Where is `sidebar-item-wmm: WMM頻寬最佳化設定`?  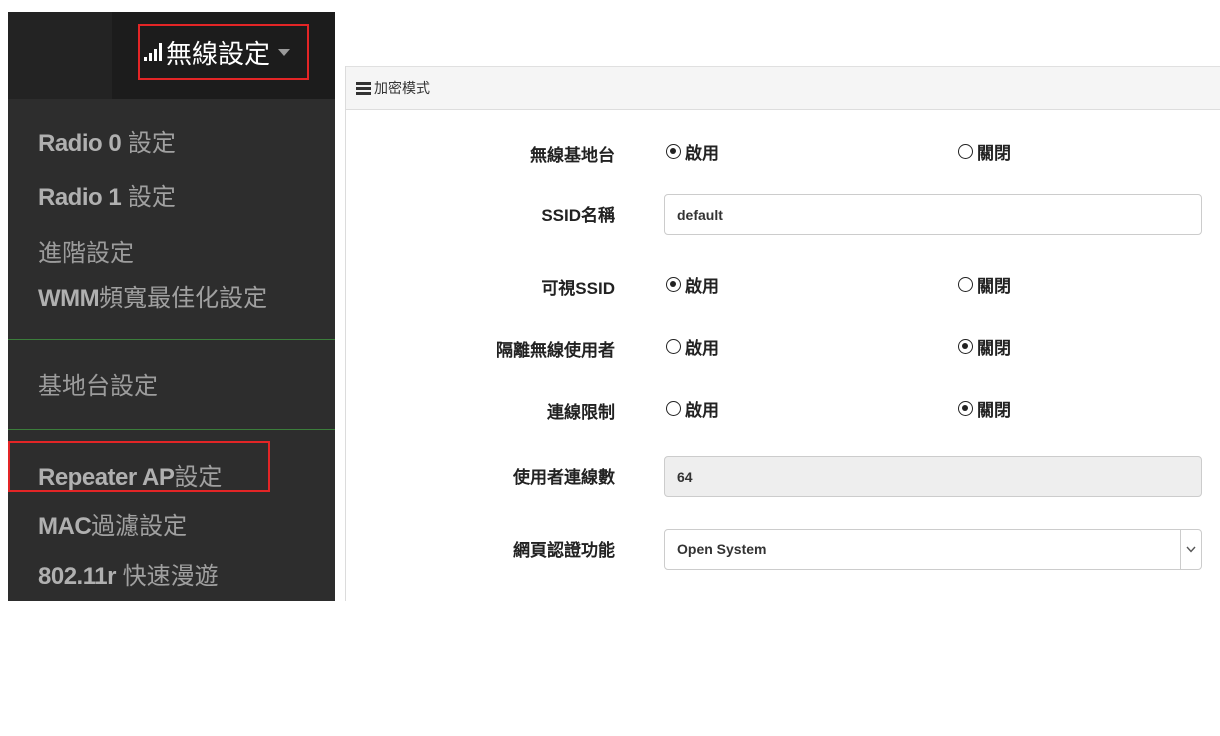 sidebar-item-wmm: WMM頻寬最佳化設定 is located at coordinates (171, 299).